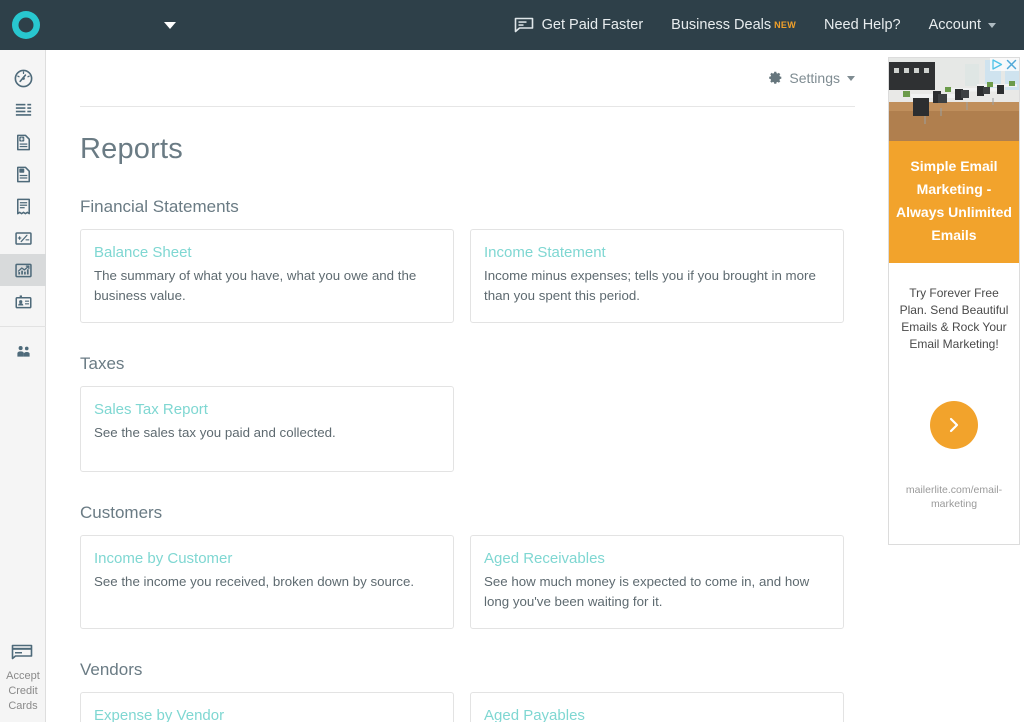 The width and height of the screenshot is (1024, 722). I want to click on id-card-icon, so click(23, 301).